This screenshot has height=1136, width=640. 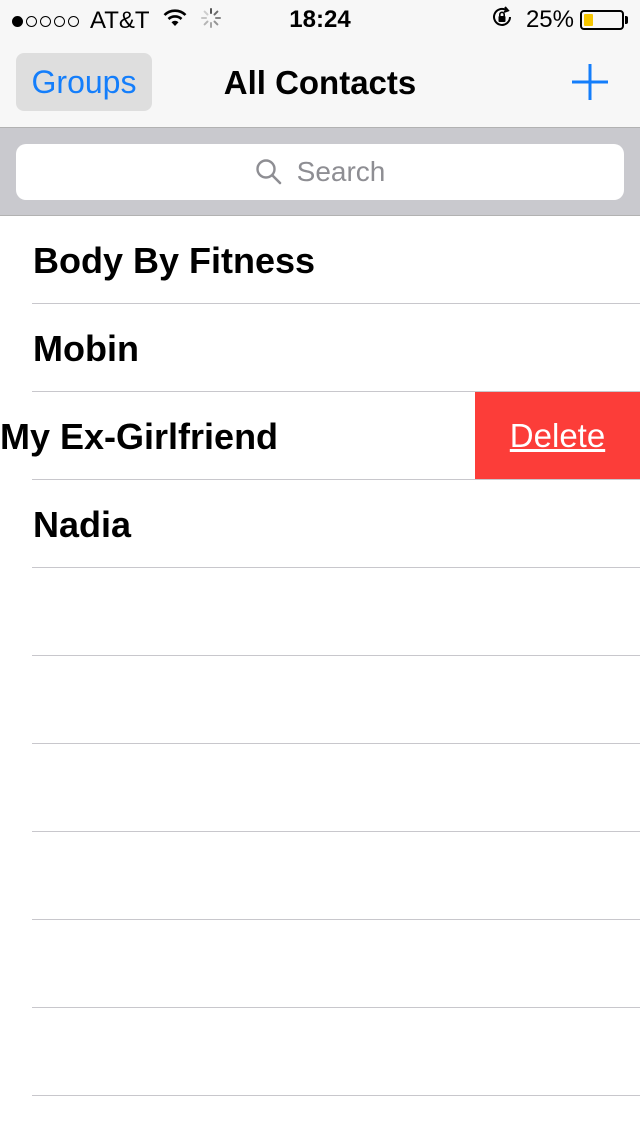 I want to click on status-right: 25%, so click(x=559, y=20).